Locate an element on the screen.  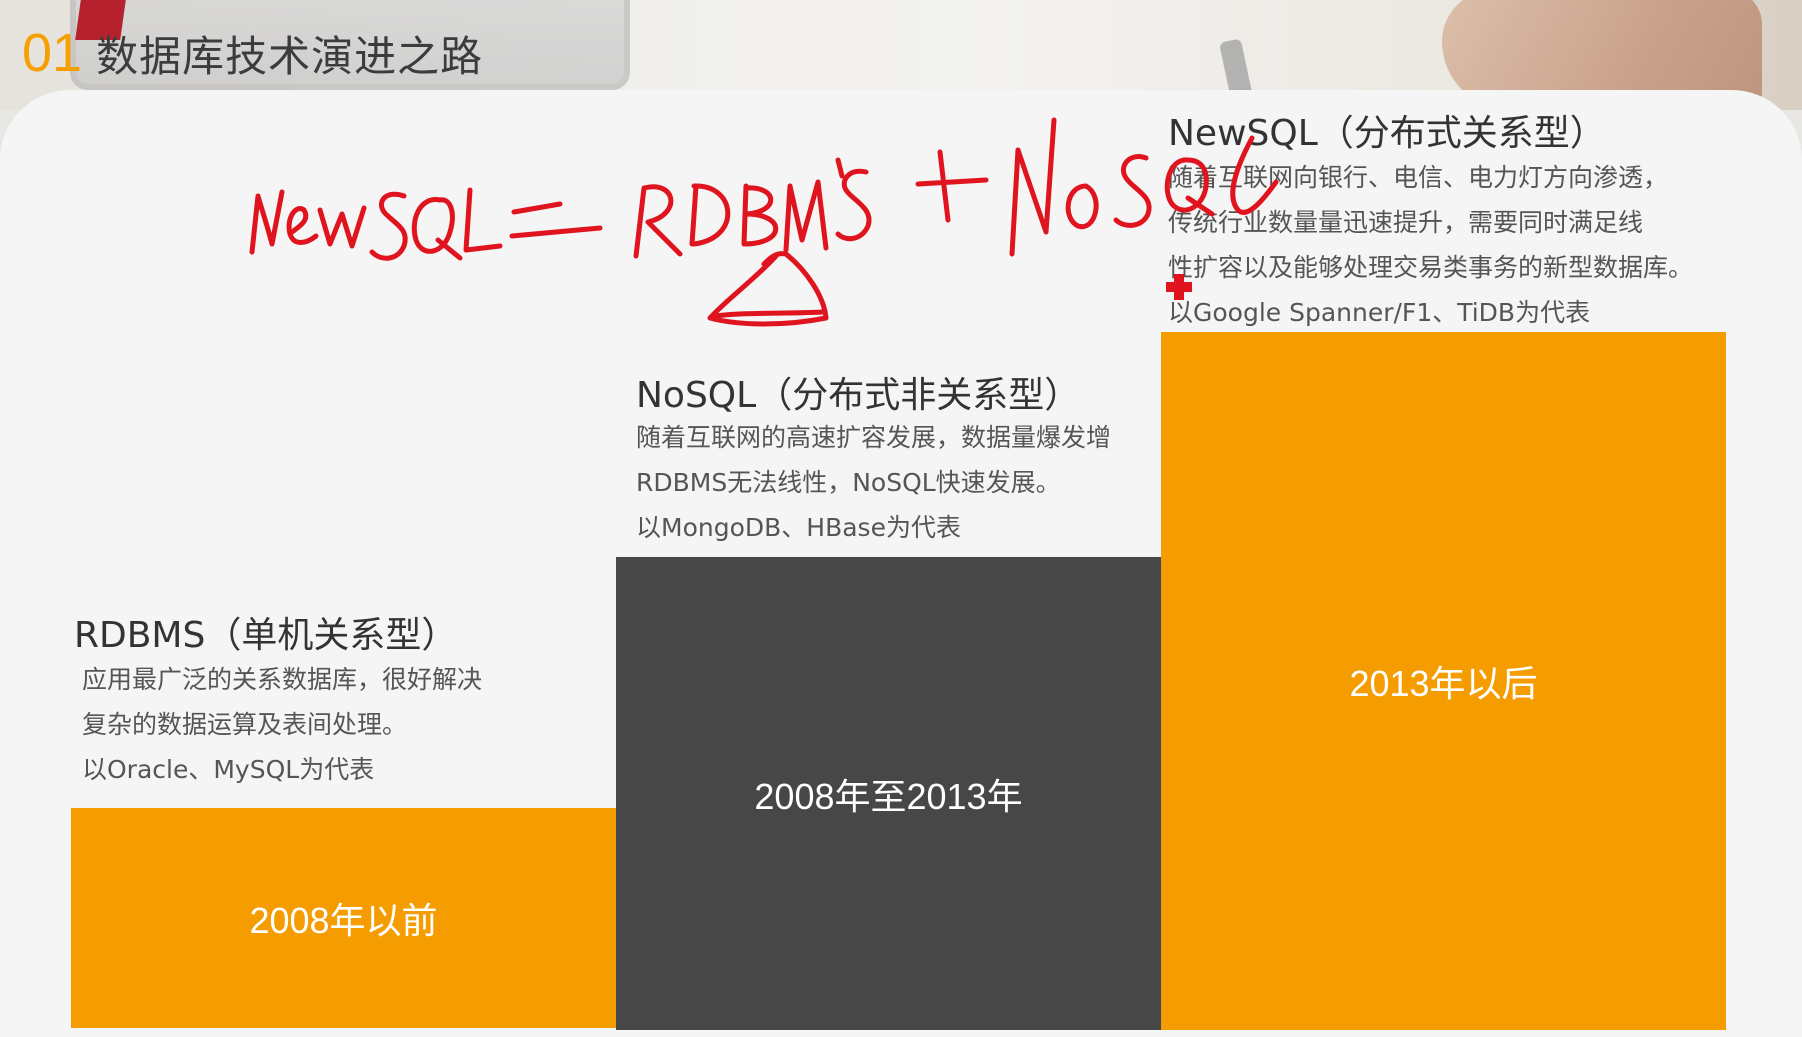
slide-number: 01 is located at coordinates (52, 53).